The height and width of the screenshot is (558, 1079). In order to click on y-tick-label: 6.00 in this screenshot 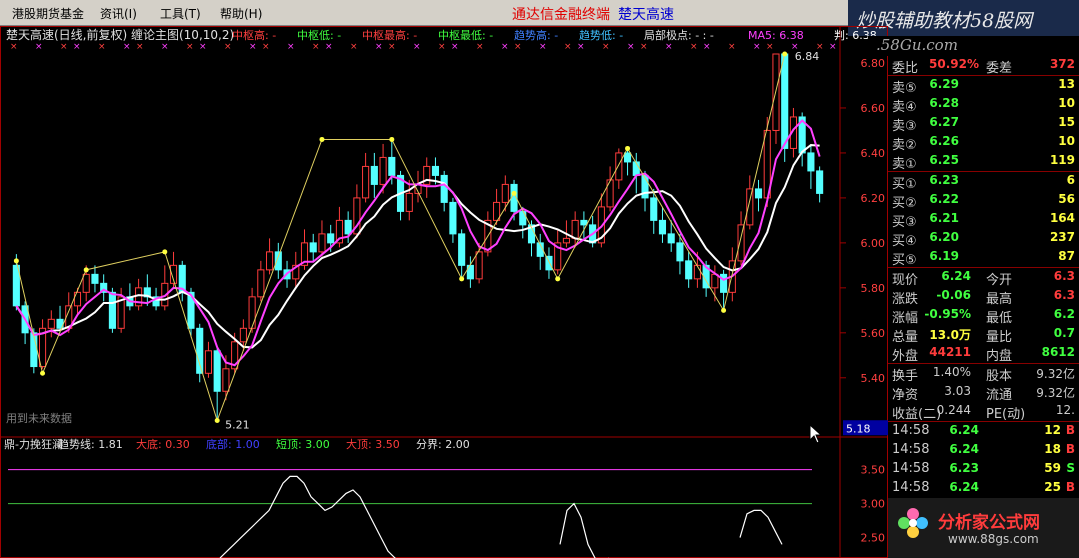, I will do `click(873, 243)`.